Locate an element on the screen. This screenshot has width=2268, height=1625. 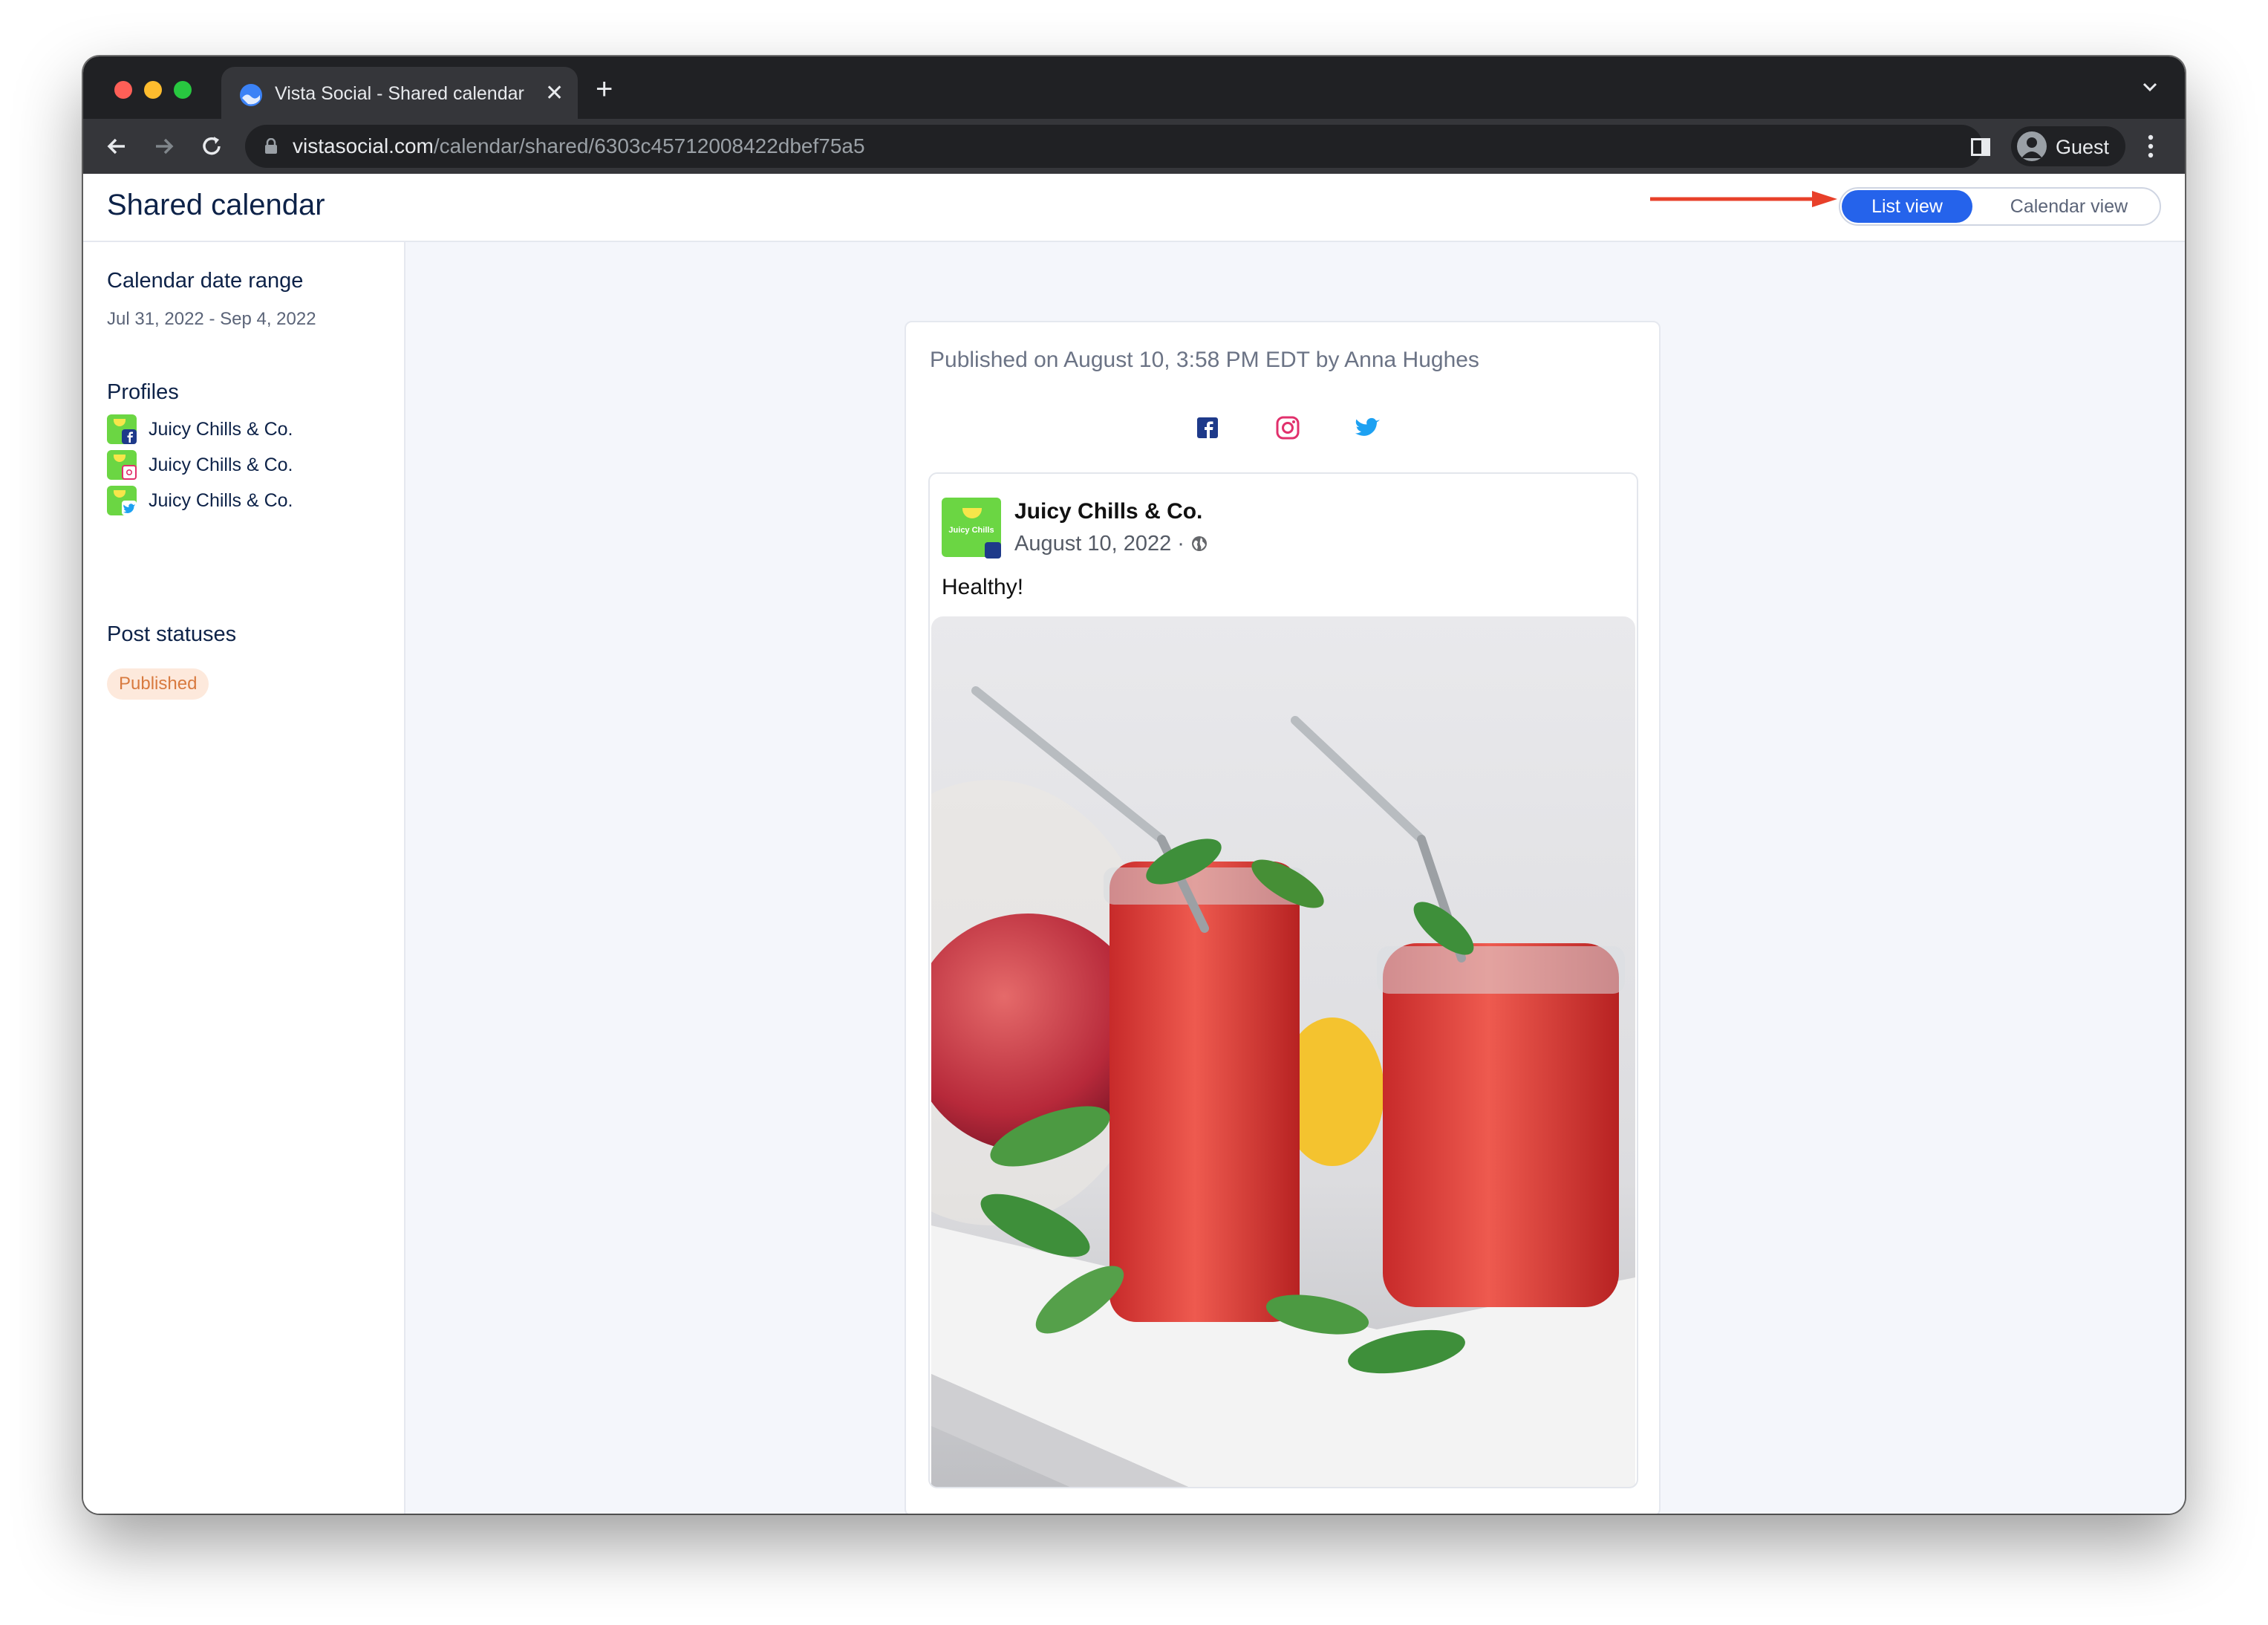
juicy-chills-logo-icon: Juicy Chills is located at coordinates (972, 528).